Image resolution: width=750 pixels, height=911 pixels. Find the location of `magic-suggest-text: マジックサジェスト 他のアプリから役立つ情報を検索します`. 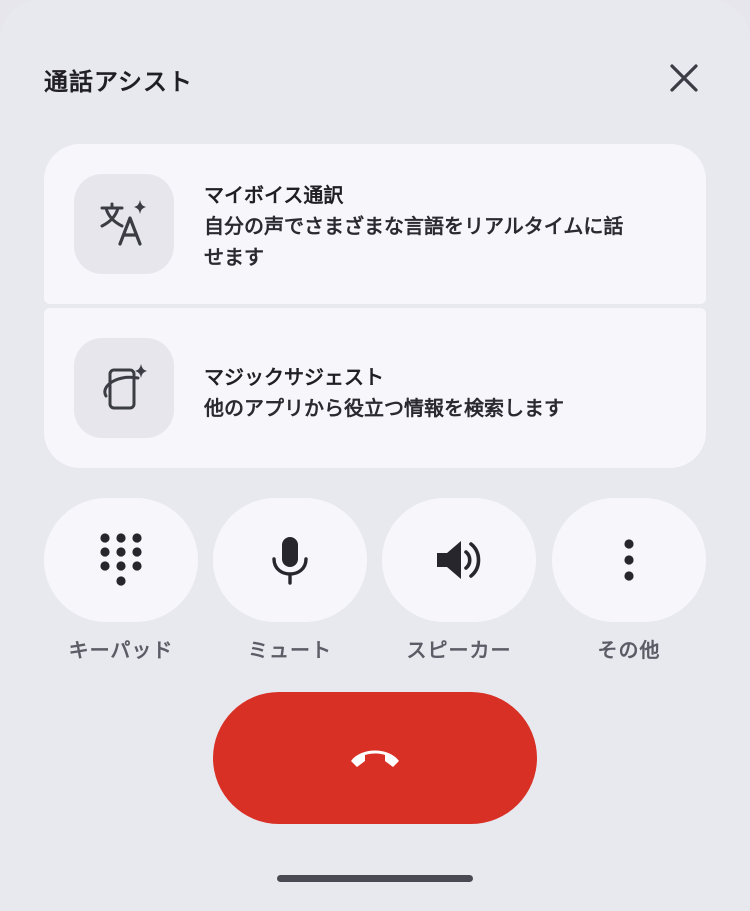

magic-suggest-text: マジックサジェスト 他のアプリから役立つ情報を検索します is located at coordinates (435, 393).